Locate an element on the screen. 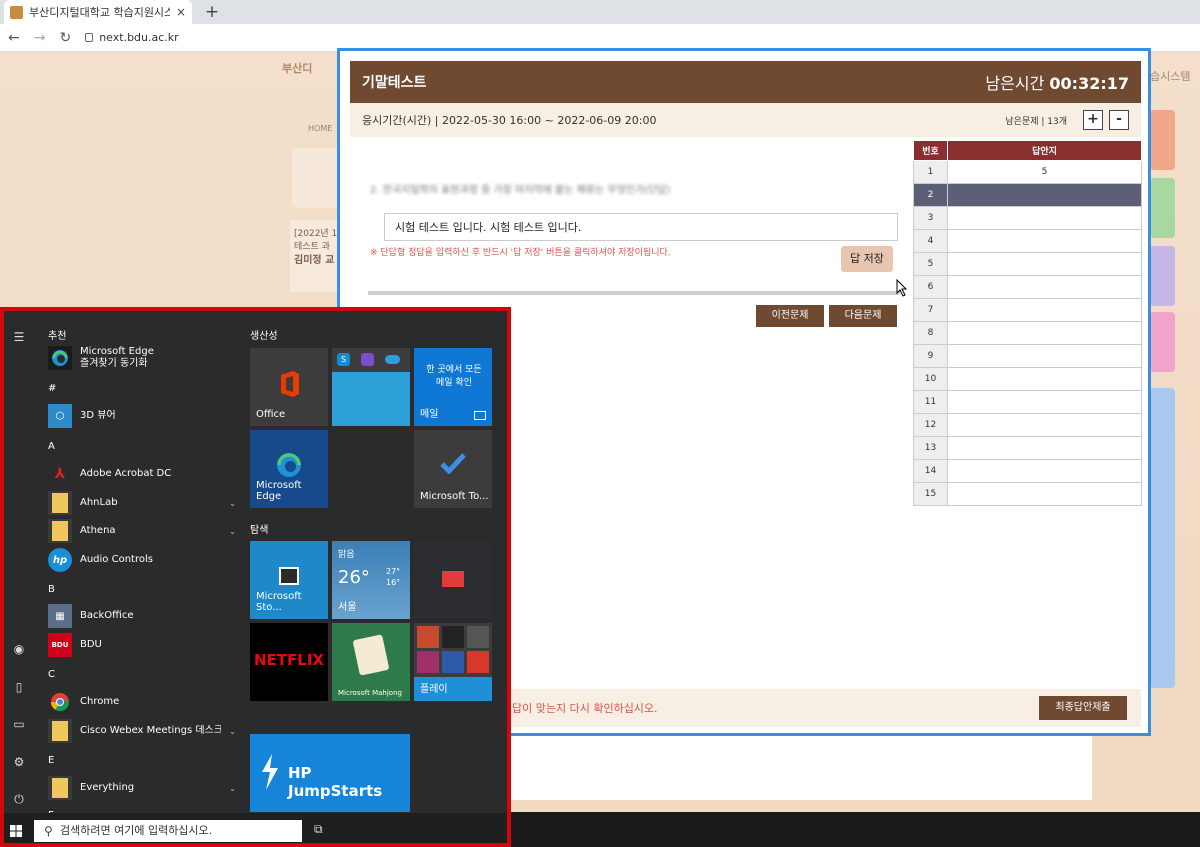  background-notice: [2022년 1 테스트 과 김미정 교 is located at coordinates (316, 256).